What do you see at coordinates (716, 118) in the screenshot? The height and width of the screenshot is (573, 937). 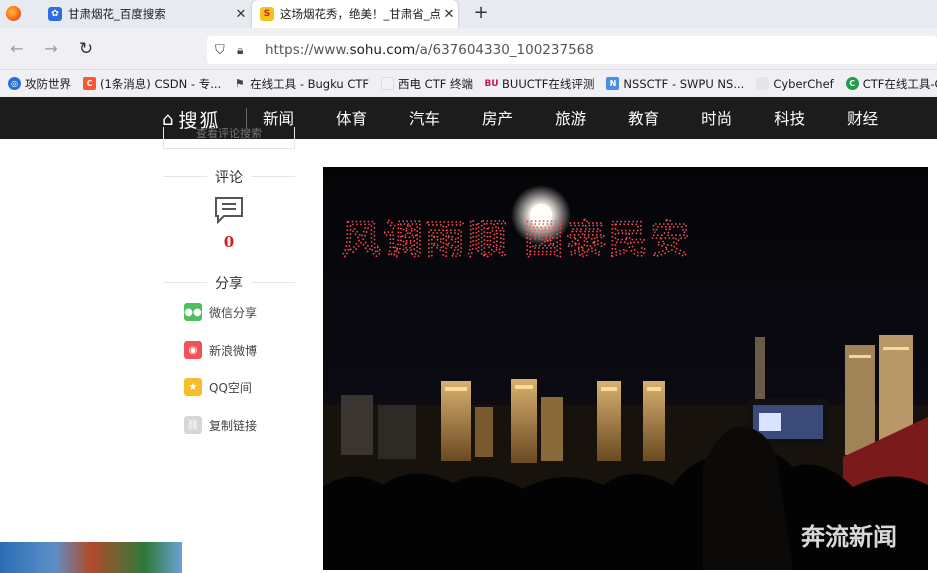 I see `nav-item-fashion: 时尚` at bounding box center [716, 118].